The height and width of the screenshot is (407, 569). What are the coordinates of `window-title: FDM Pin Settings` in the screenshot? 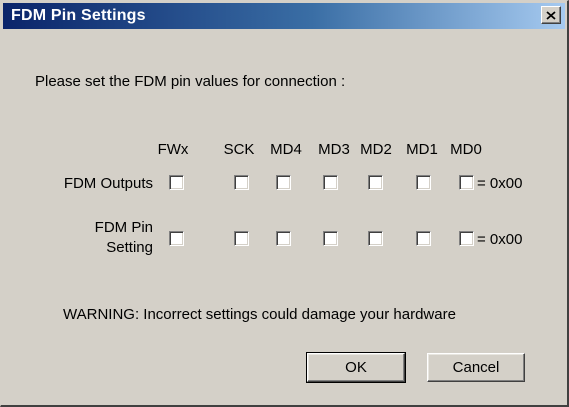 It's located at (78, 15).